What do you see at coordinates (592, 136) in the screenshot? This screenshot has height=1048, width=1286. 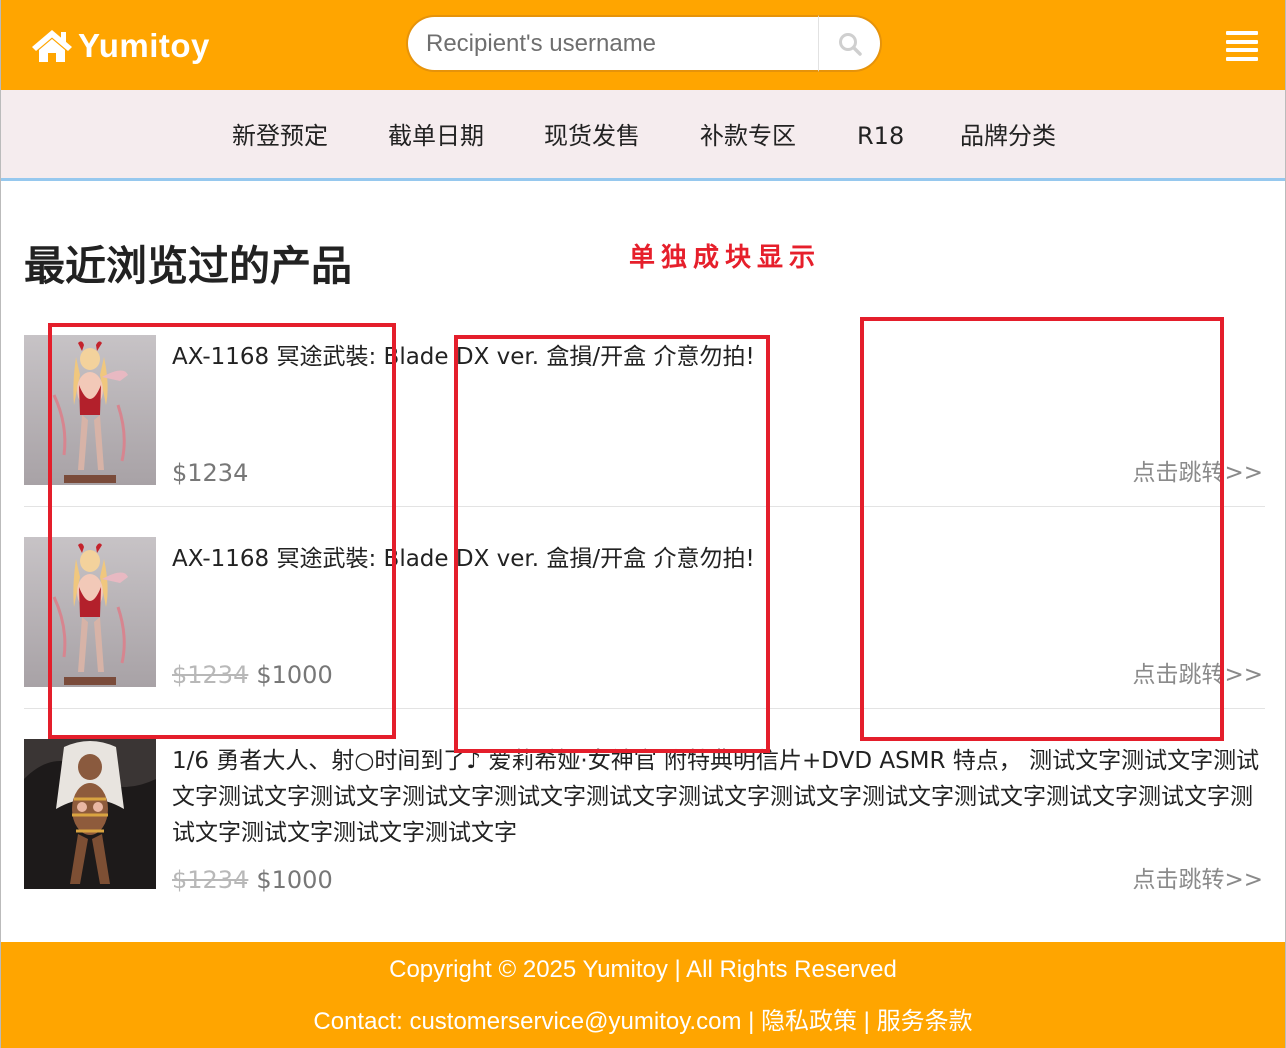 I see `nav-item-in-stock: 现货发售` at bounding box center [592, 136].